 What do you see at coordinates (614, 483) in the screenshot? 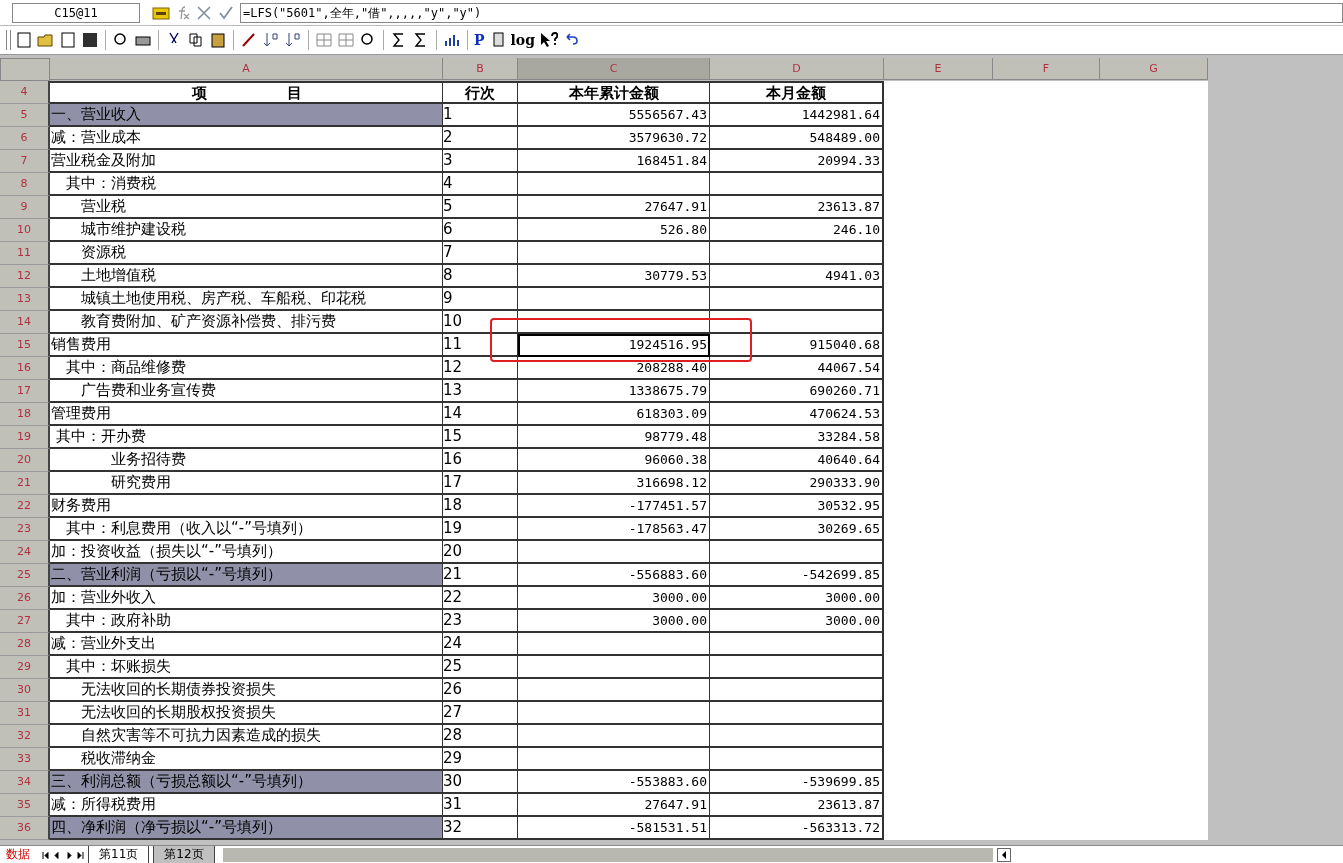
I see `table-cell: 316698.12` at bounding box center [614, 483].